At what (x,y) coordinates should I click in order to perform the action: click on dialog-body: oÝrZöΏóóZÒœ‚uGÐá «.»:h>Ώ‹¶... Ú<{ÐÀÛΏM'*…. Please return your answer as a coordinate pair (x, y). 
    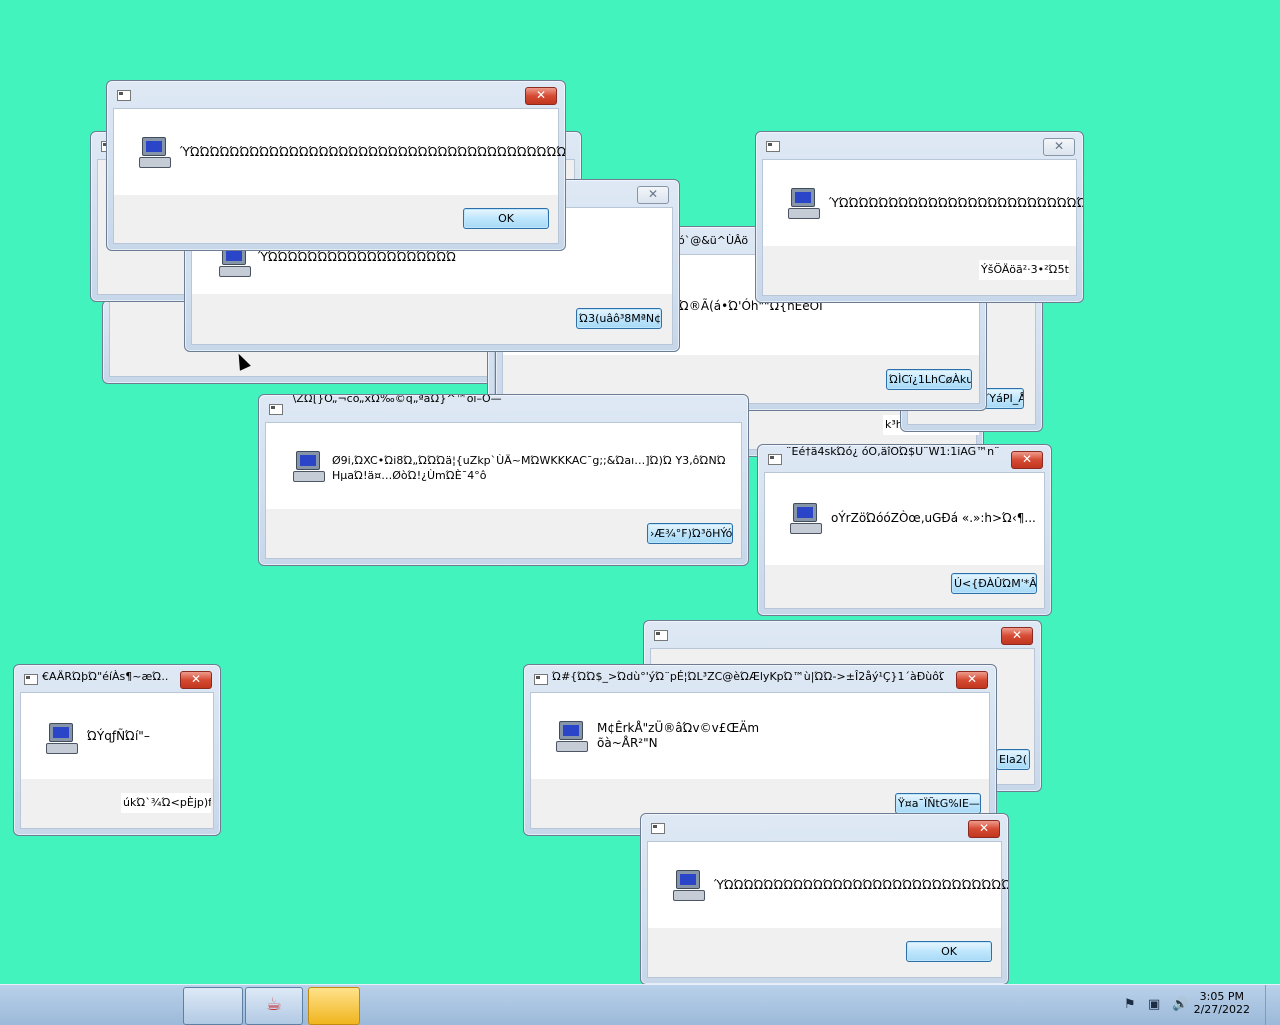
    Looking at the image, I should click on (904, 540).